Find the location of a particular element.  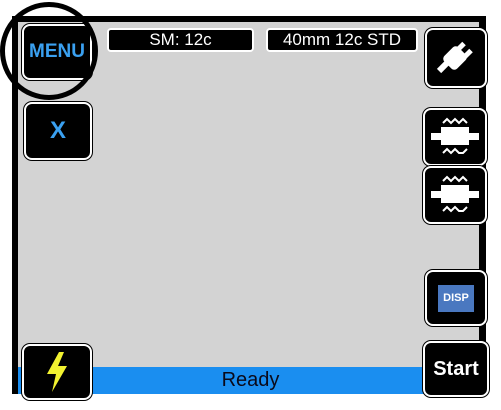

lightning-icon is located at coordinates (57, 372).